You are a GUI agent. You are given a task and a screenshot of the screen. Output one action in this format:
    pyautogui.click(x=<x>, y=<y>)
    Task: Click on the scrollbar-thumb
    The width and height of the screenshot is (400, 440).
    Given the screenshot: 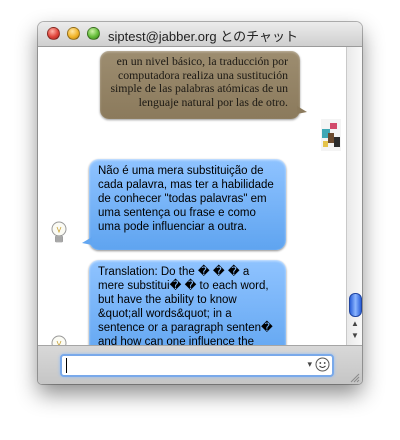 What is the action you would take?
    pyautogui.click(x=355, y=305)
    